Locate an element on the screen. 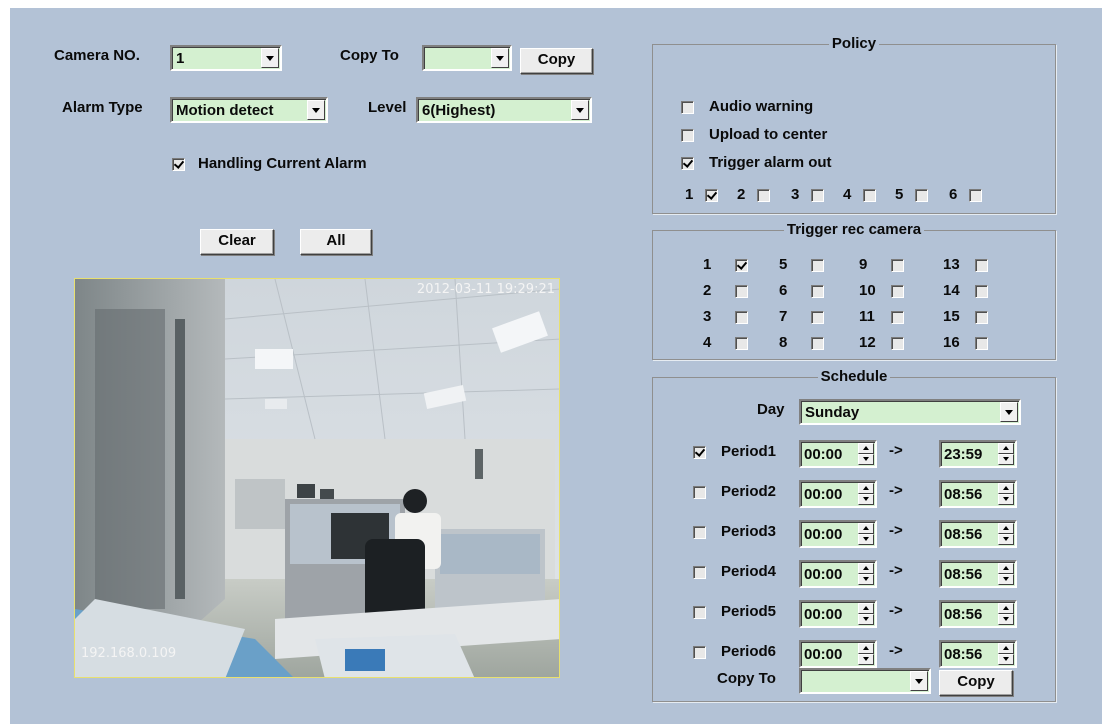 The height and width of the screenshot is (728, 1110). all-button: All is located at coordinates (336, 242).